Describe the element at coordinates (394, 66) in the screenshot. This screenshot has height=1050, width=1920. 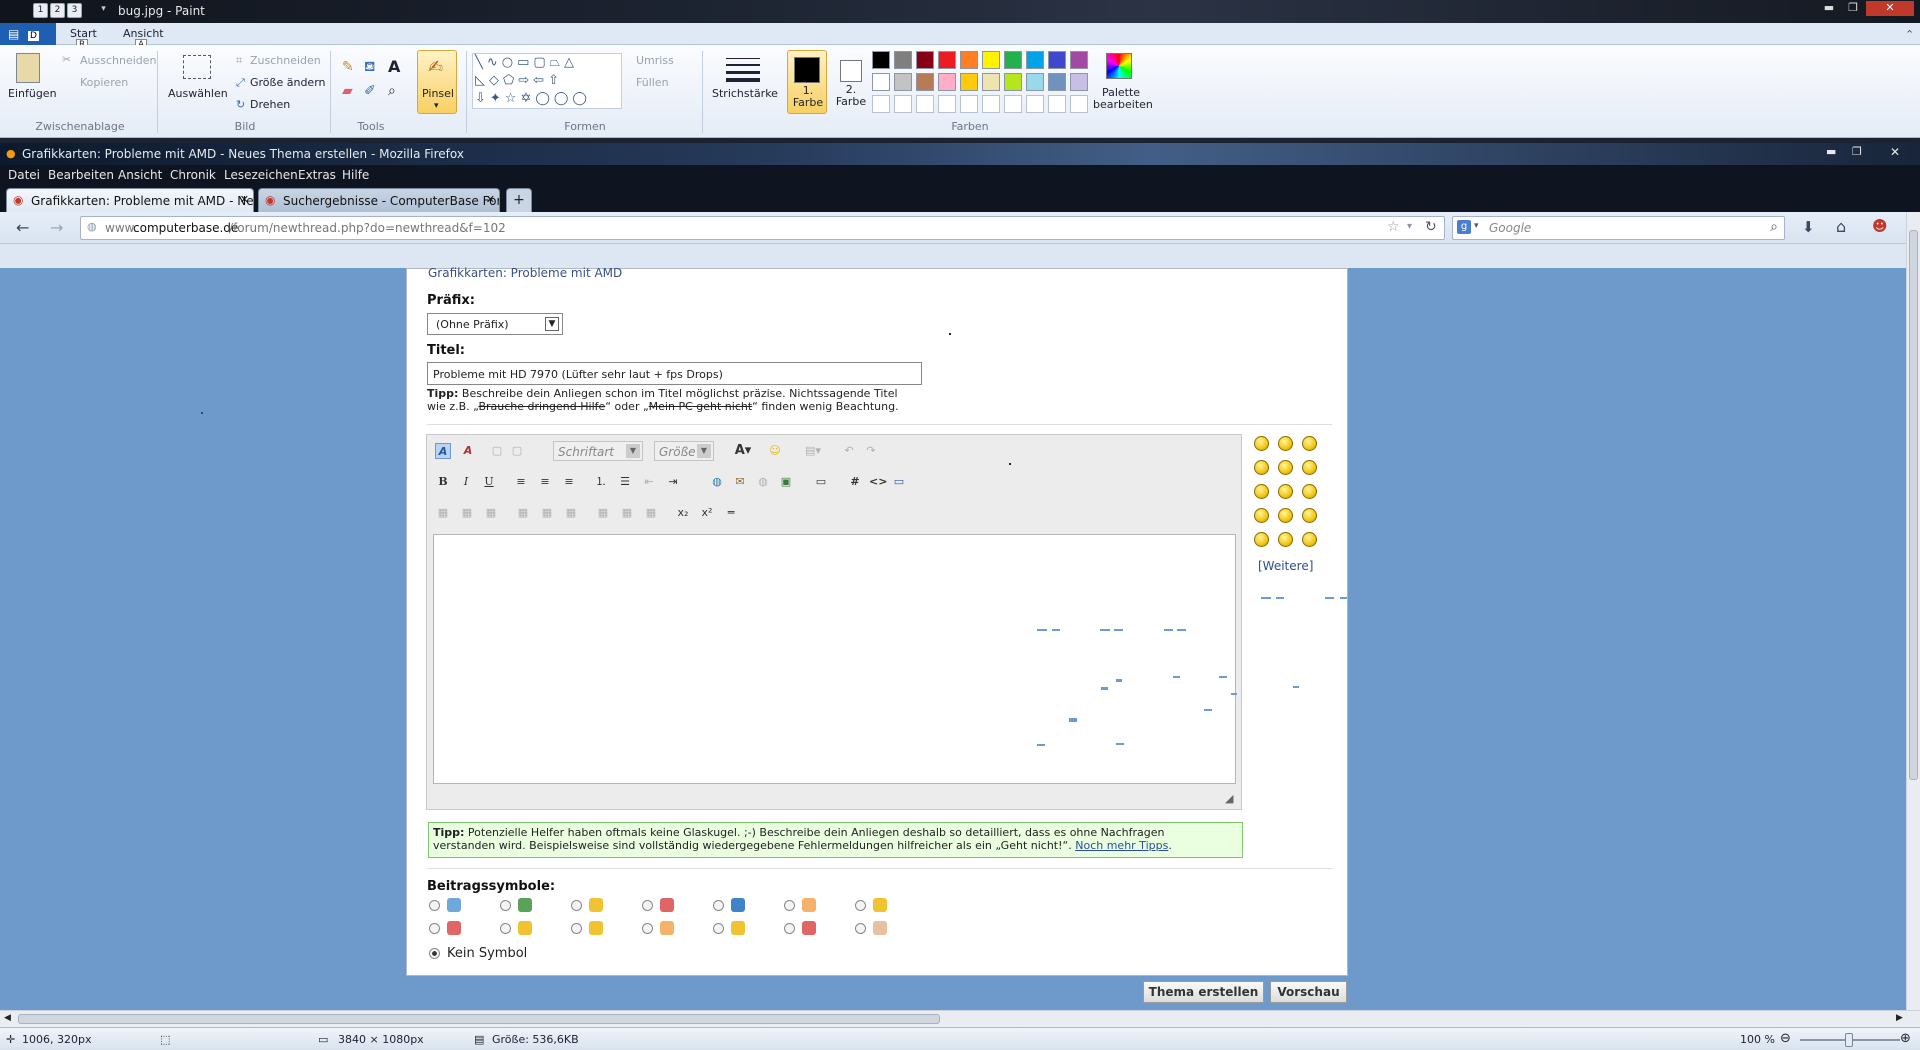
I see `text-icon: A` at that location.